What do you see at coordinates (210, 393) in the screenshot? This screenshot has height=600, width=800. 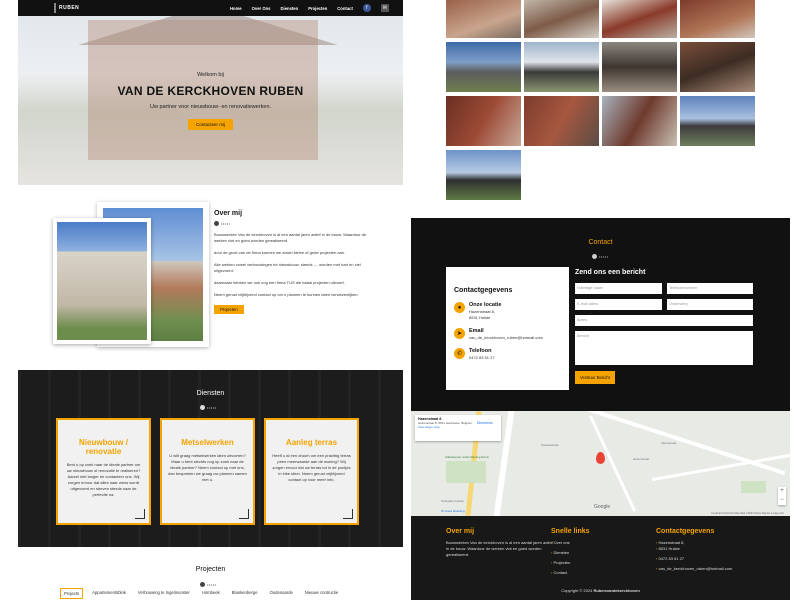 I see `services-title: Diensten` at bounding box center [210, 393].